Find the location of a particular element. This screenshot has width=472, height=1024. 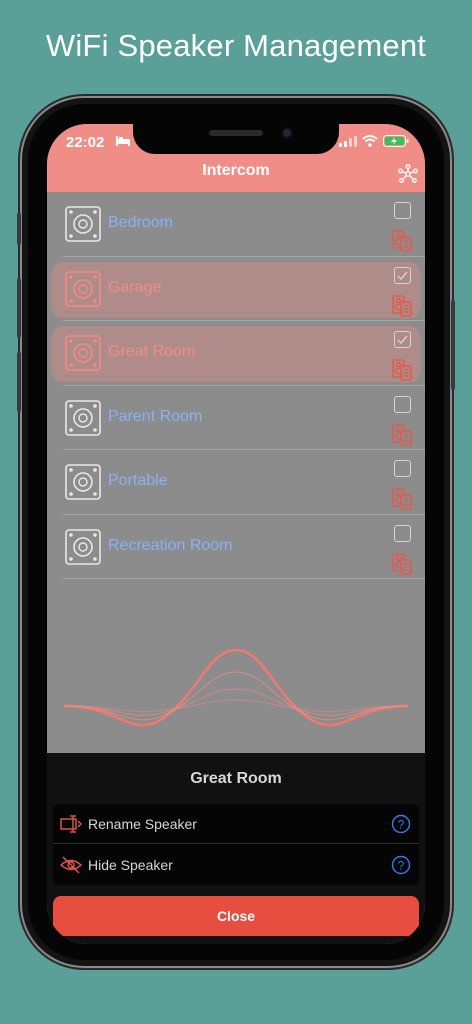

speaker-name: Great Room is located at coordinates (152, 351).